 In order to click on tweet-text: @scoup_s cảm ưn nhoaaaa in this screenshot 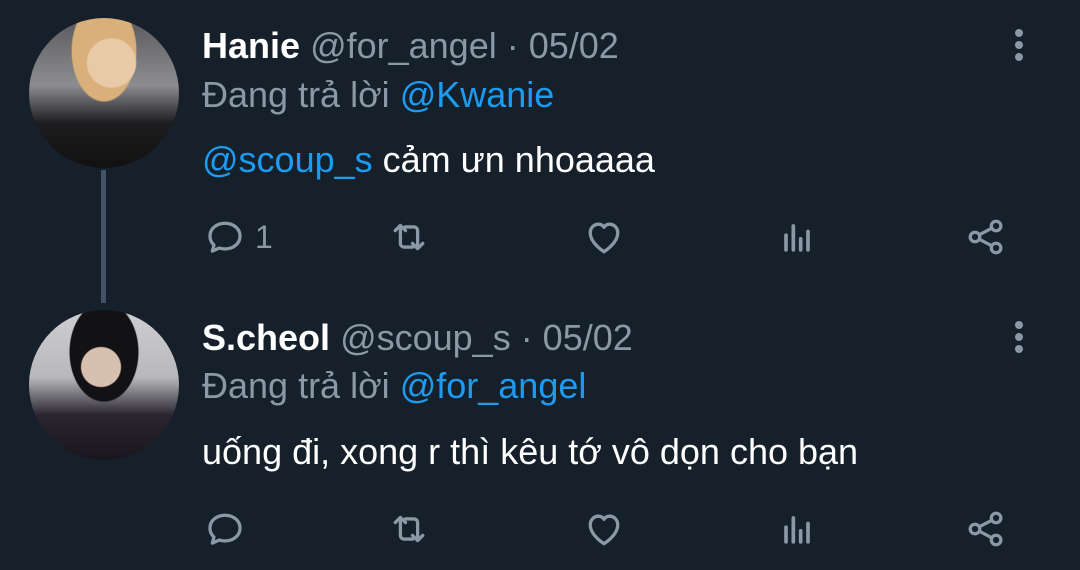, I will do `click(428, 160)`.